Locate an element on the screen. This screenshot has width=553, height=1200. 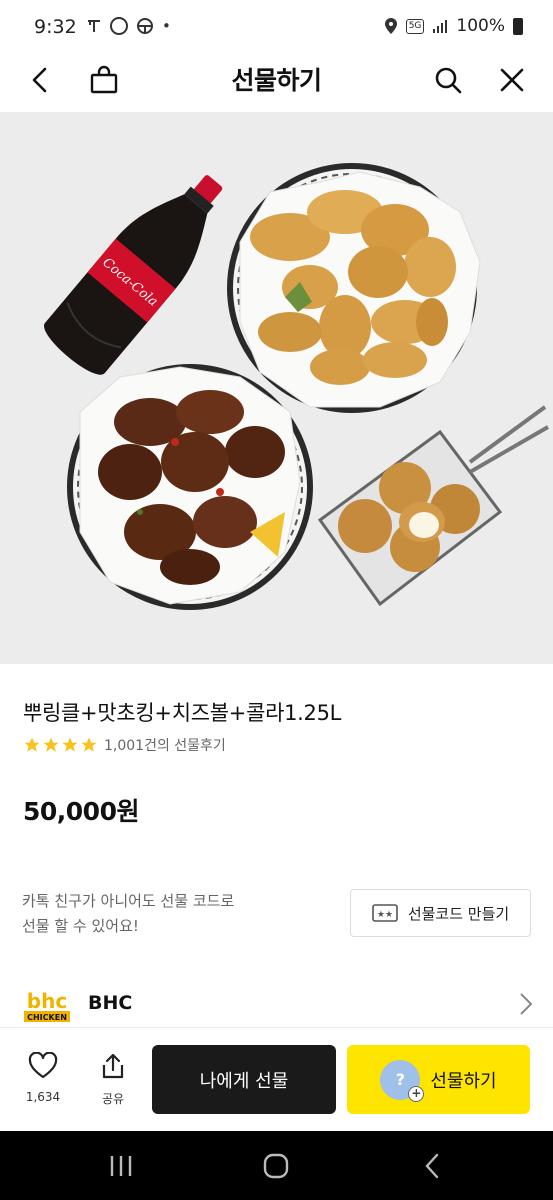
brand-name: BHC is located at coordinates (110, 1003).